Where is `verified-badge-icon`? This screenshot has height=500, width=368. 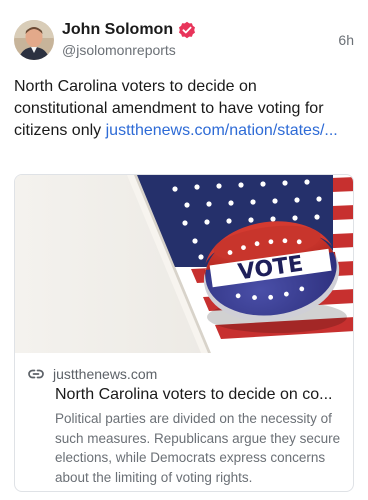 verified-badge-icon is located at coordinates (187, 30).